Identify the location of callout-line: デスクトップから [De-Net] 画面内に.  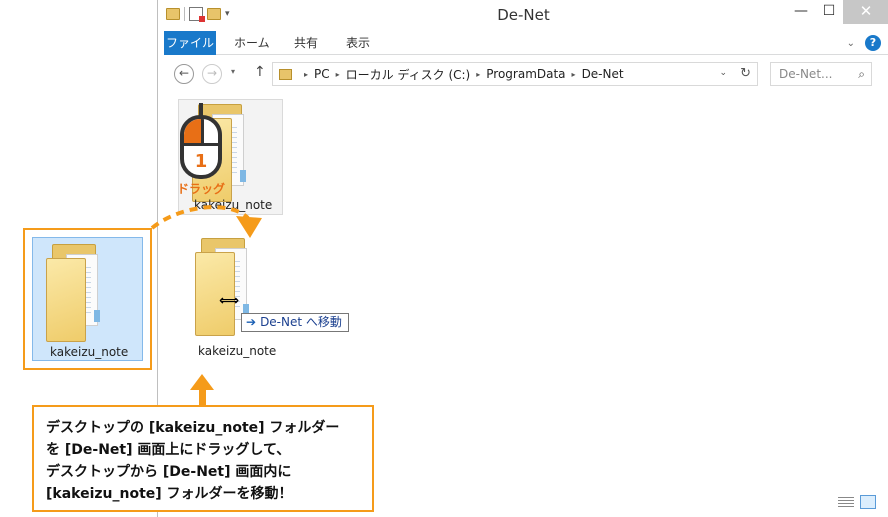
(169, 472).